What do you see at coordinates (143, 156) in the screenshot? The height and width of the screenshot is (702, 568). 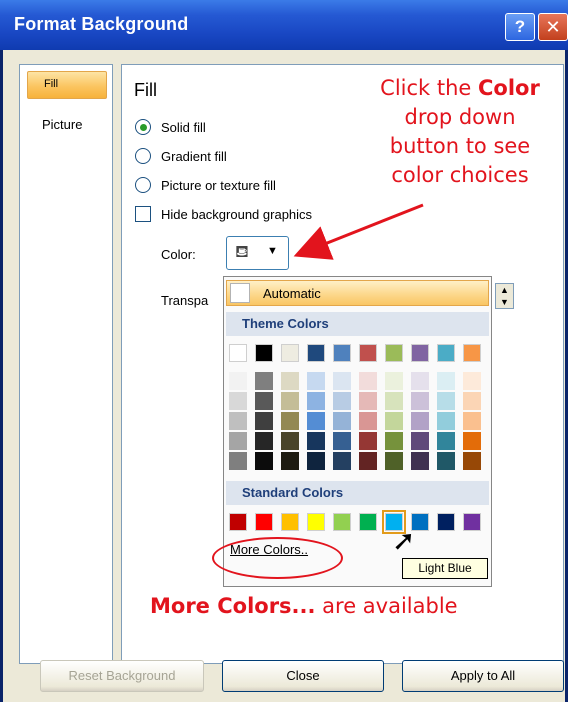 I see `gradient-fill-radio` at bounding box center [143, 156].